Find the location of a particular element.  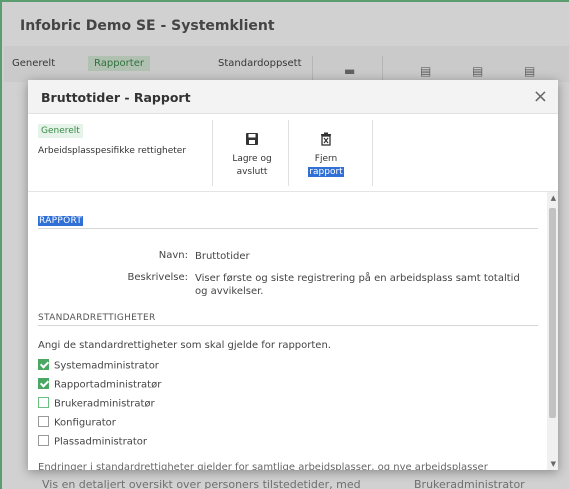

description-label: Beskrivelse: is located at coordinates (157, 277).